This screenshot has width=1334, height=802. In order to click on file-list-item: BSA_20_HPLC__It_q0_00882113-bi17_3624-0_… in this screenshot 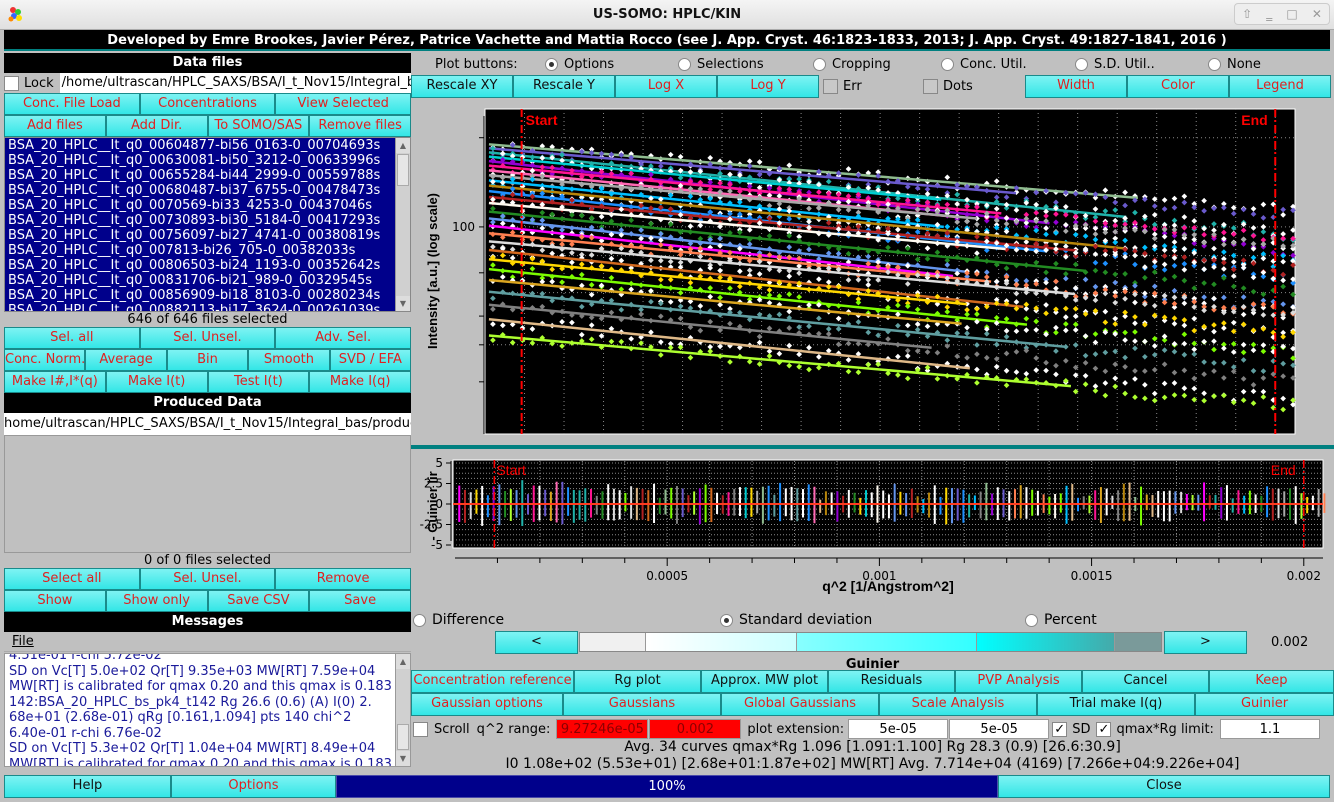, I will do `click(207, 307)`.